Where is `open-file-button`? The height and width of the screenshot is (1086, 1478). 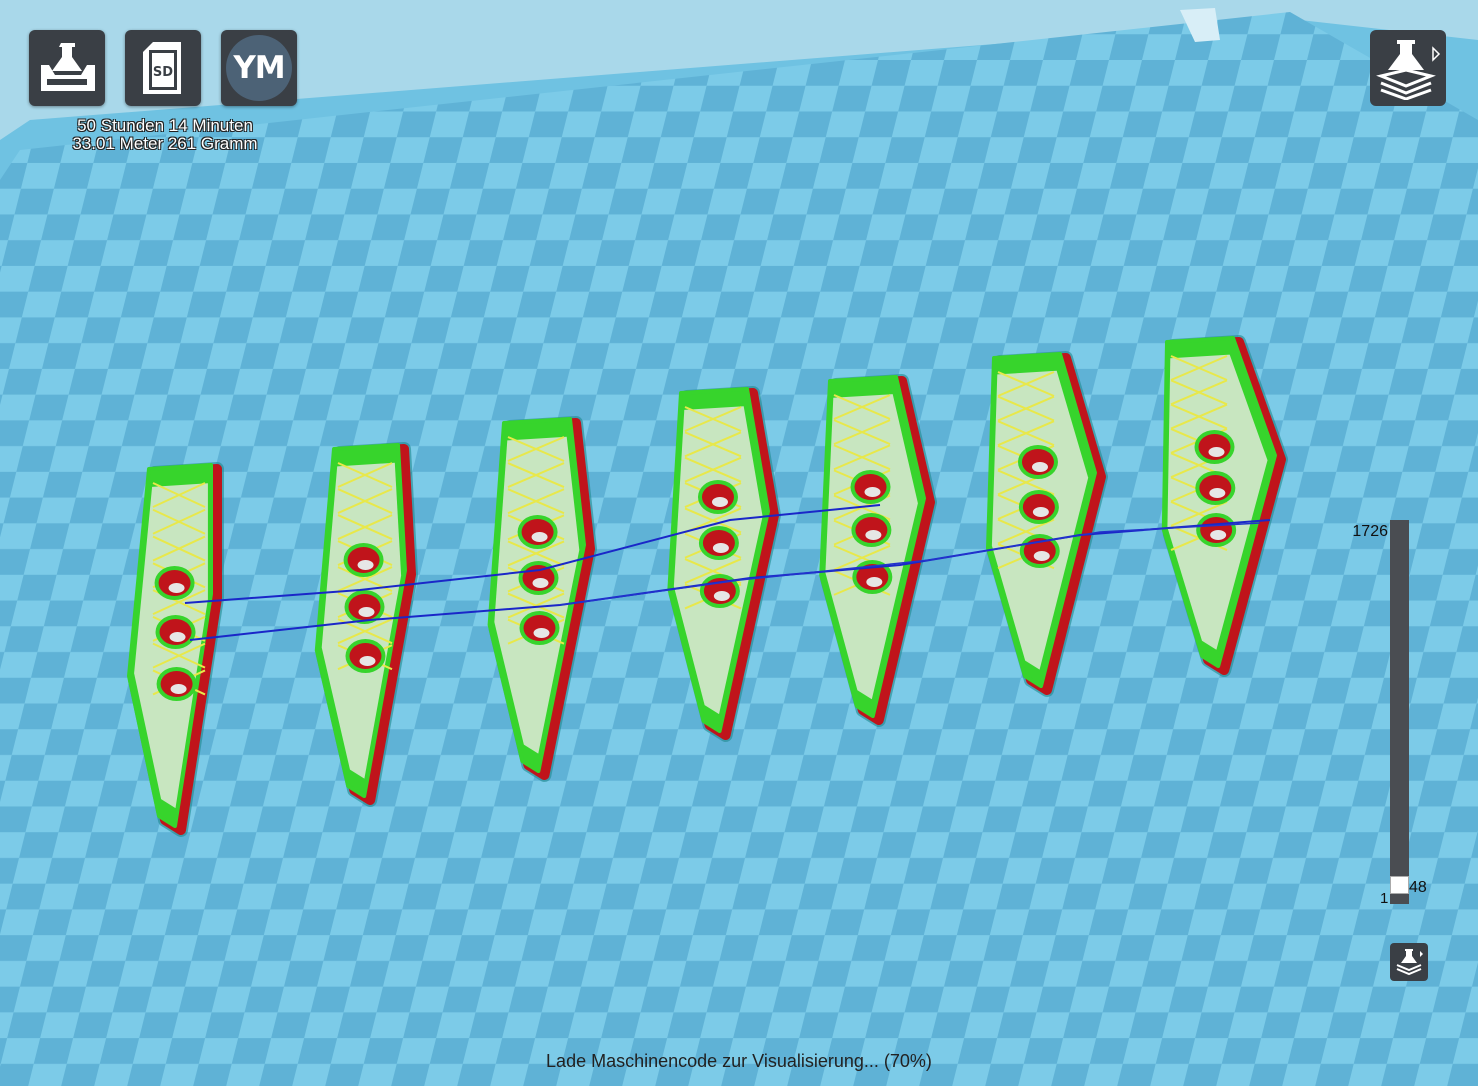
open-file-button is located at coordinates (67, 68).